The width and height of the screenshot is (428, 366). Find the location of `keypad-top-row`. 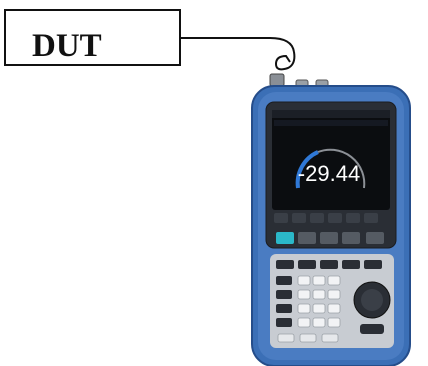

keypad-top-row is located at coordinates (329, 264).